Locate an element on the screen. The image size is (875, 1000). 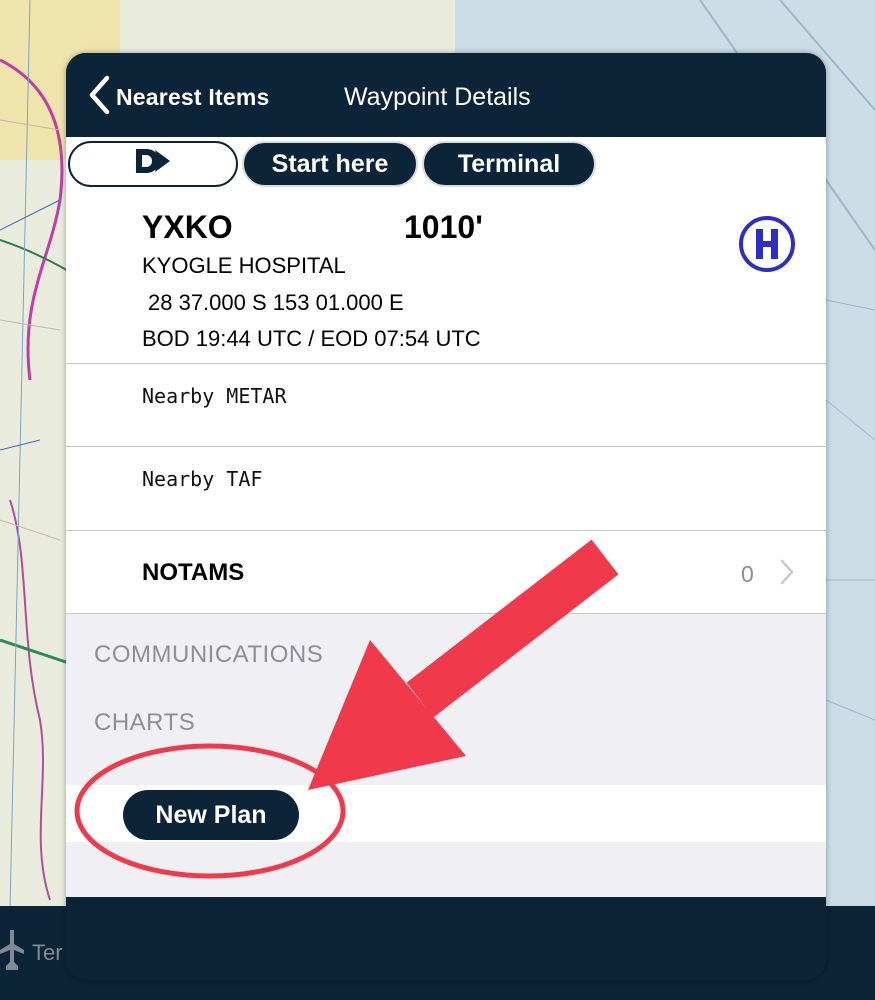
terminal-label: Terminal is located at coordinates (509, 163).